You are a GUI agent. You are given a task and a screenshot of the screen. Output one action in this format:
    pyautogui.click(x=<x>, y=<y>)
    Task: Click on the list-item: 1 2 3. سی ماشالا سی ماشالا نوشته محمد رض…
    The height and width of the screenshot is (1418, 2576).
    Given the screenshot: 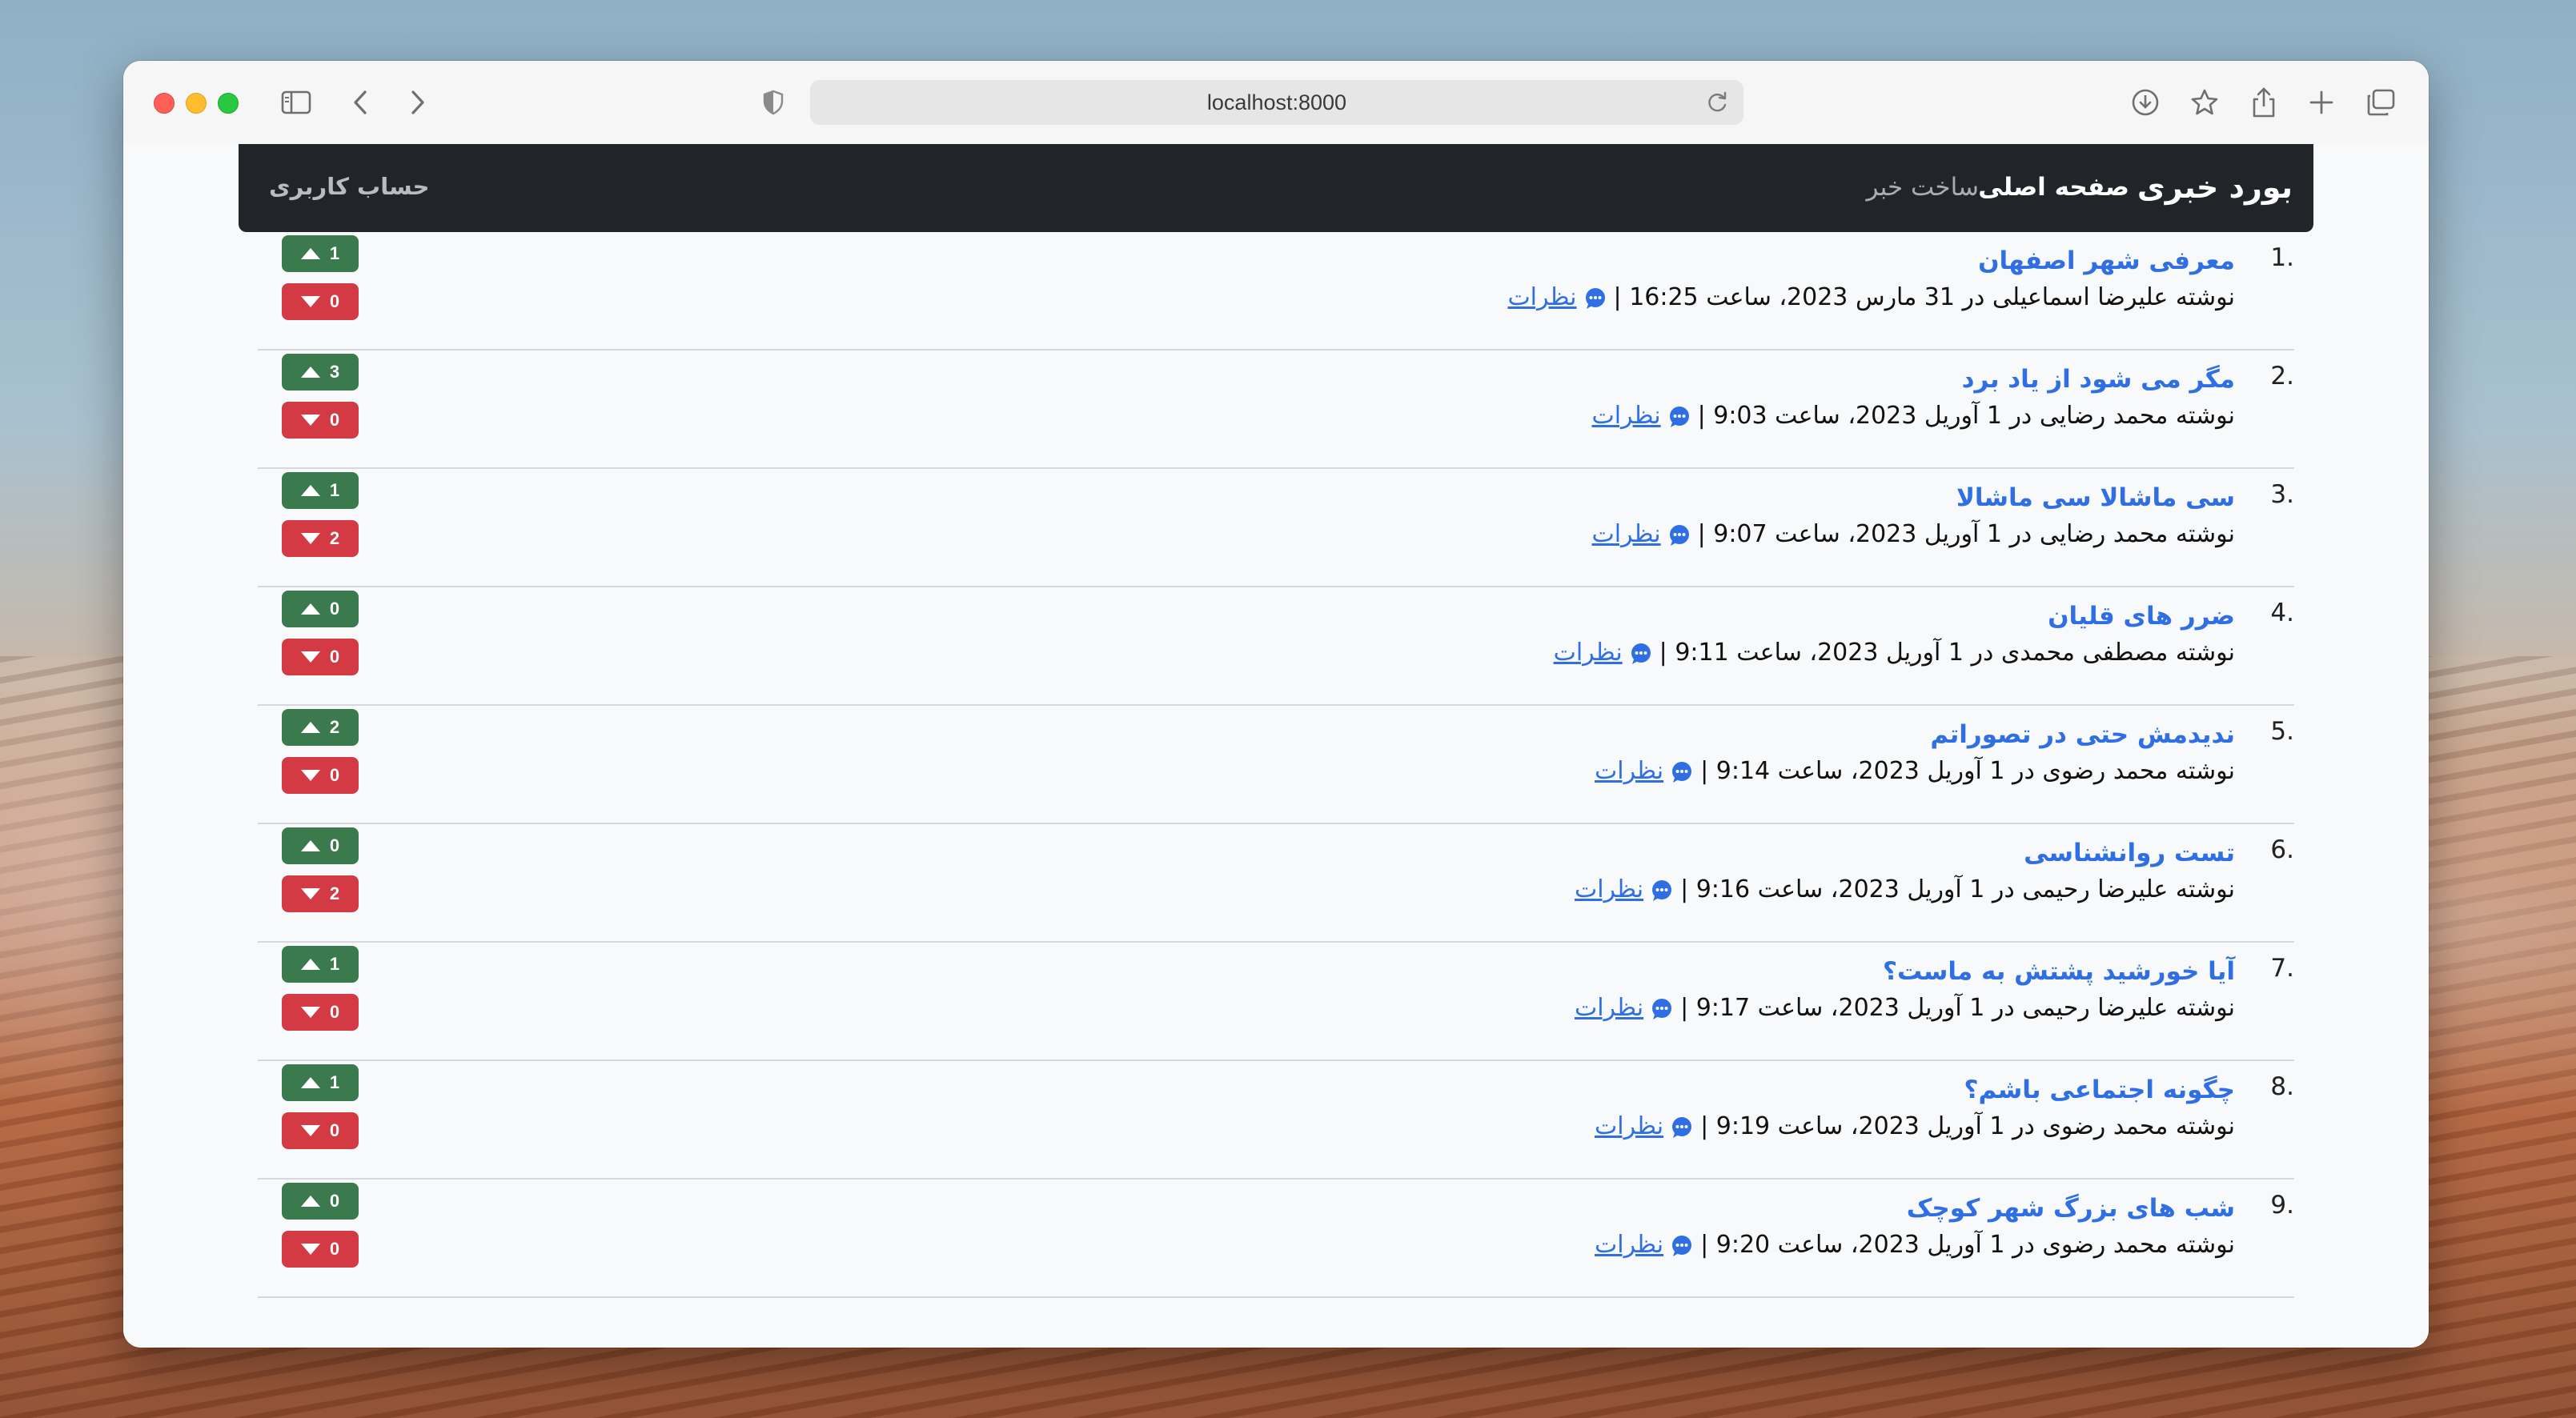 What is the action you would take?
    pyautogui.click(x=1276, y=528)
    